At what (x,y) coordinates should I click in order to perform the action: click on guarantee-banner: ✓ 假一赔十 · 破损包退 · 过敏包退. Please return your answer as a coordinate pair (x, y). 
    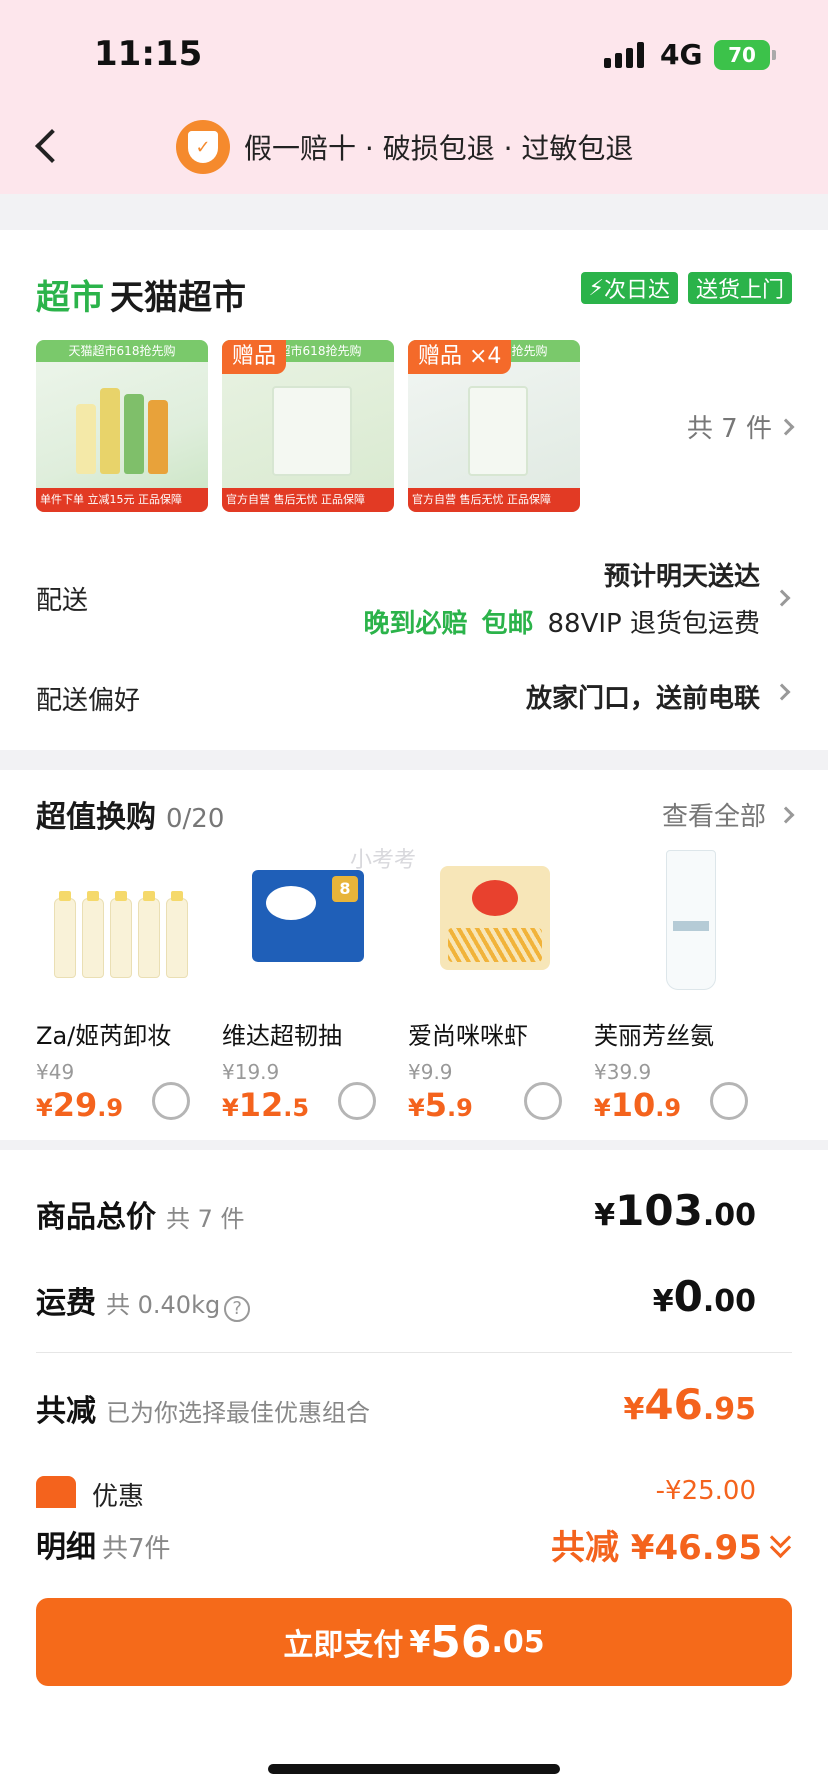
    Looking at the image, I should click on (404, 147).